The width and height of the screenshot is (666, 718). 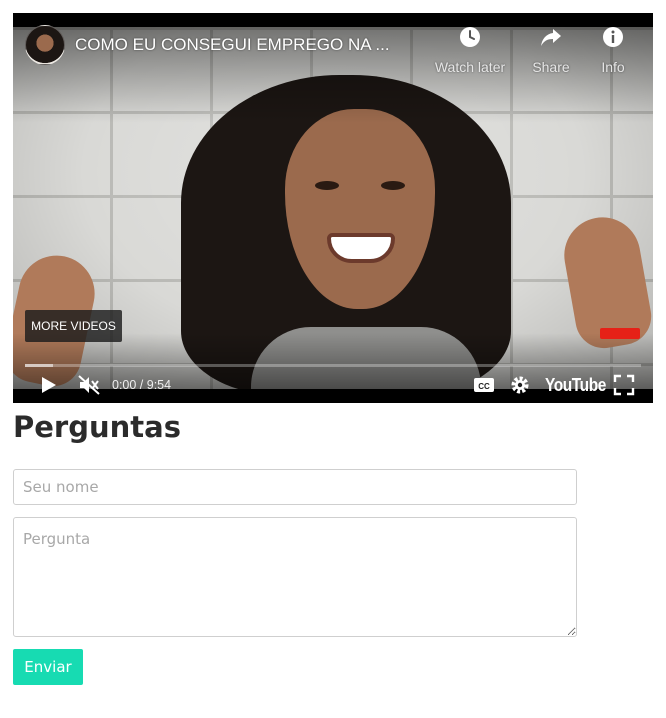 I want to click on time-display: 0:00 / 9:54, so click(x=142, y=385).